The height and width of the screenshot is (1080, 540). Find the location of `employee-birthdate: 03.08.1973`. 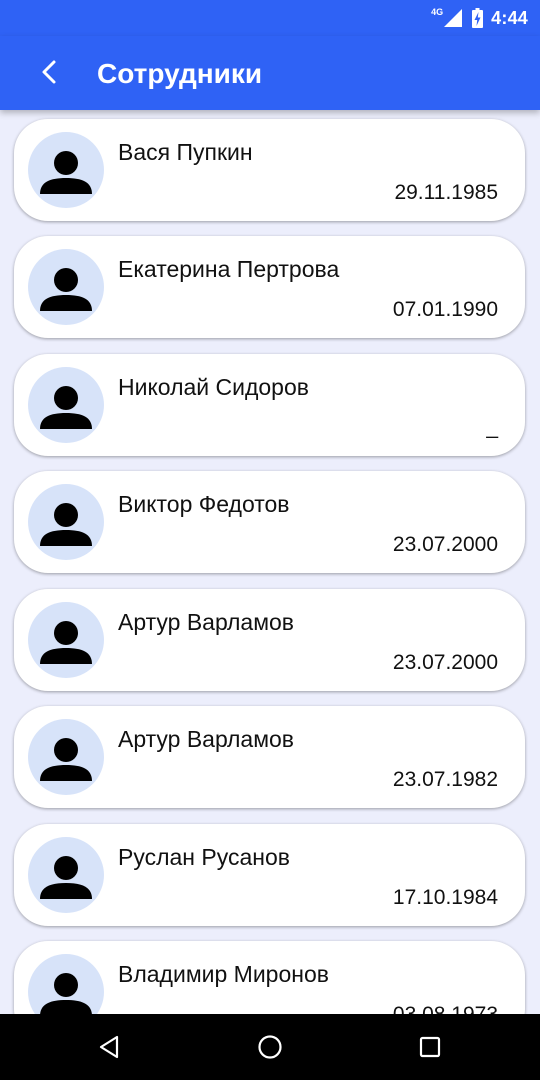

employee-birthdate: 03.08.1973 is located at coordinates (445, 1008).